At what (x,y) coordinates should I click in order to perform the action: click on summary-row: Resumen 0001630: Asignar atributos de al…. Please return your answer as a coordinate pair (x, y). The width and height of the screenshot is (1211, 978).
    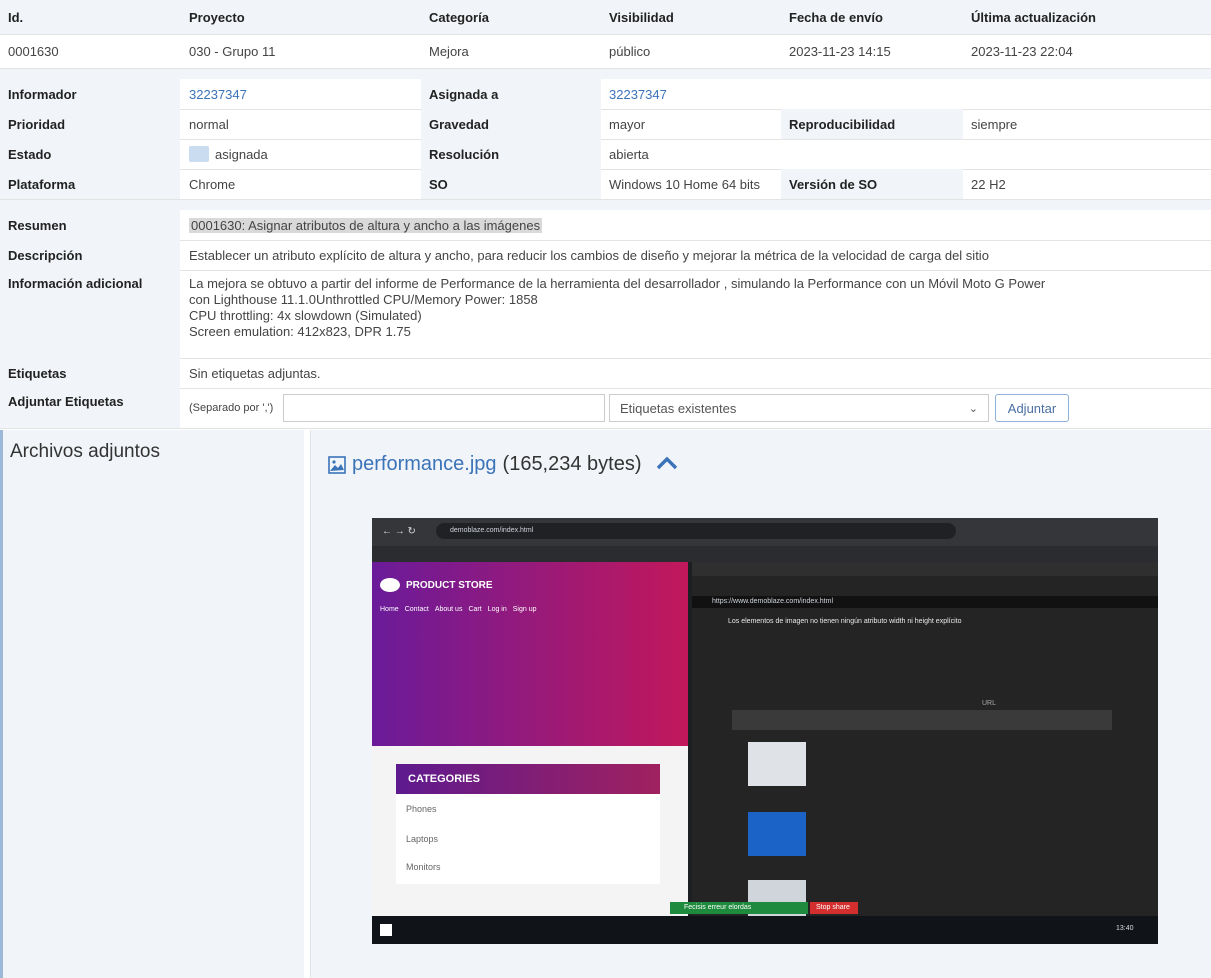
    Looking at the image, I should click on (605, 225).